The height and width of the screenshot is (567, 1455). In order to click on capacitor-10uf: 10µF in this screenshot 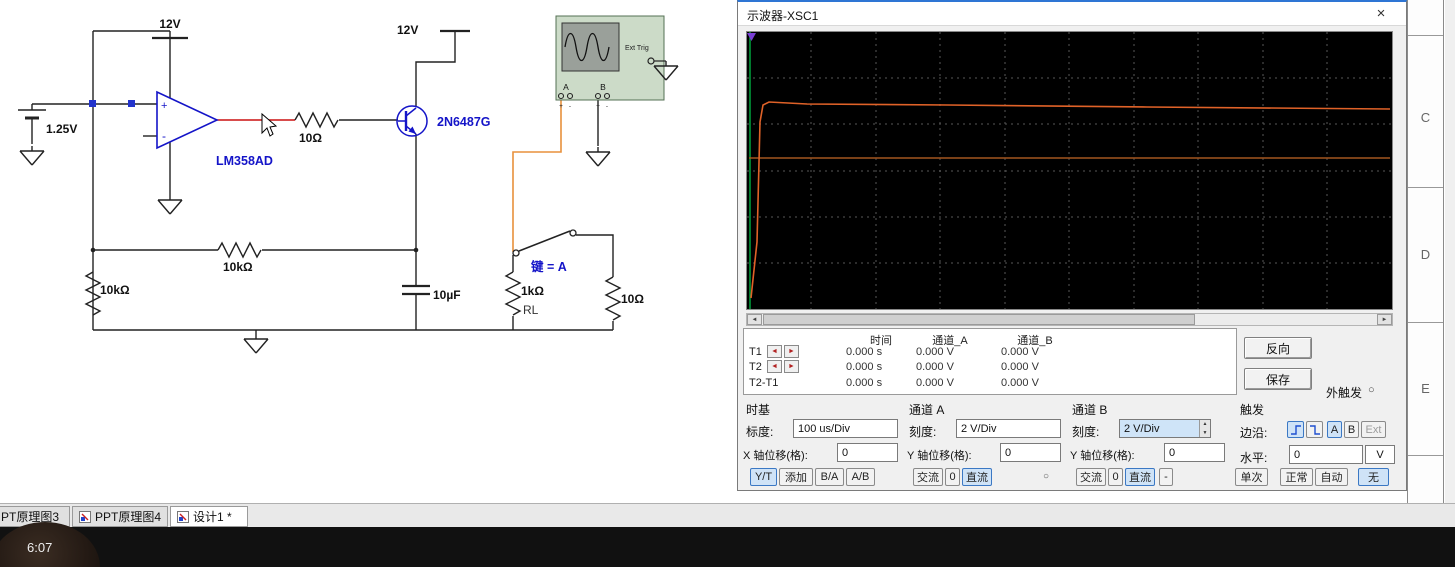, I will do `click(431, 293)`.